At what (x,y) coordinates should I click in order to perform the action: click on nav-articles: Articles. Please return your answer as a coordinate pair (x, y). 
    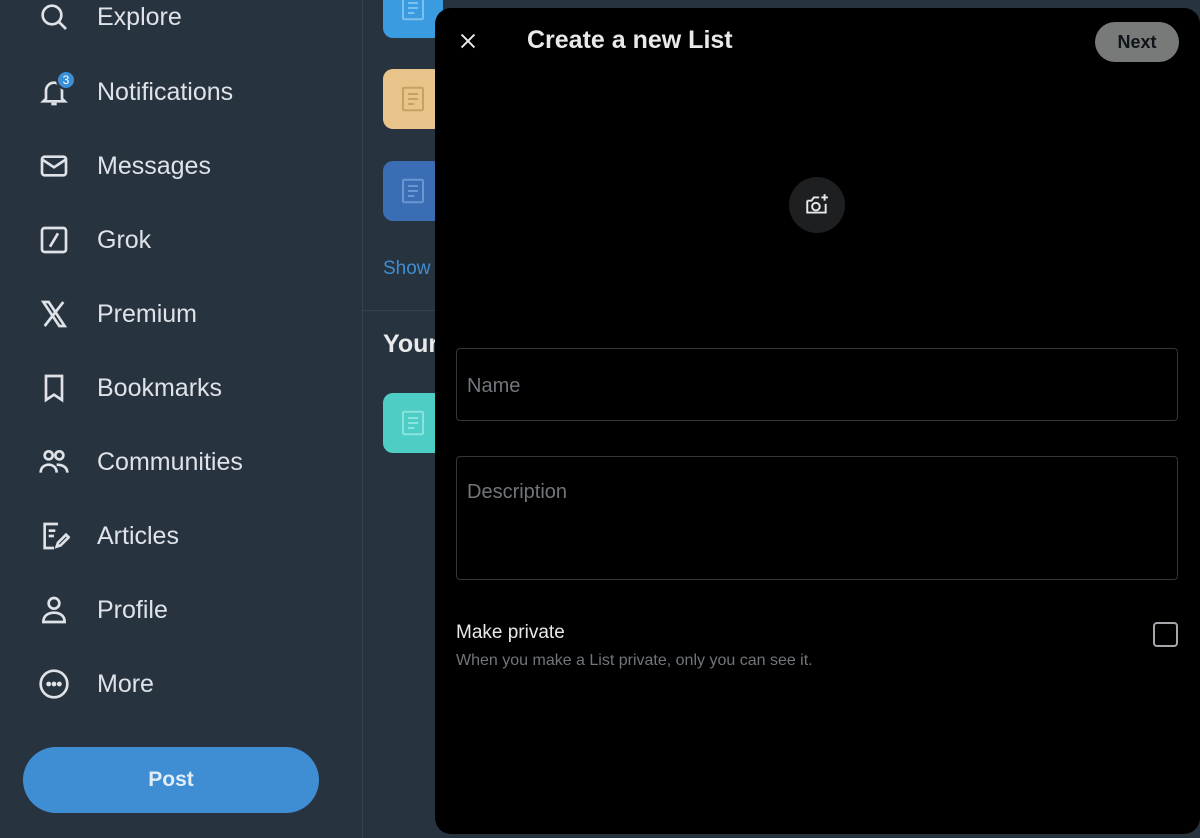
    Looking at the image, I should click on (107, 536).